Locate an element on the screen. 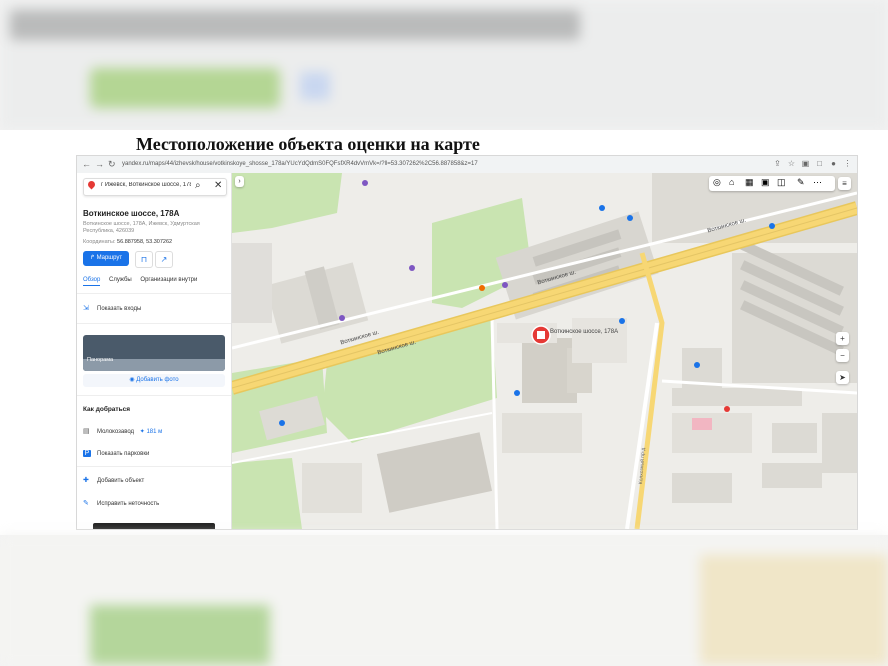 This screenshot has width=888, height=666. menu-icon: ⋮ is located at coordinates (847, 163).